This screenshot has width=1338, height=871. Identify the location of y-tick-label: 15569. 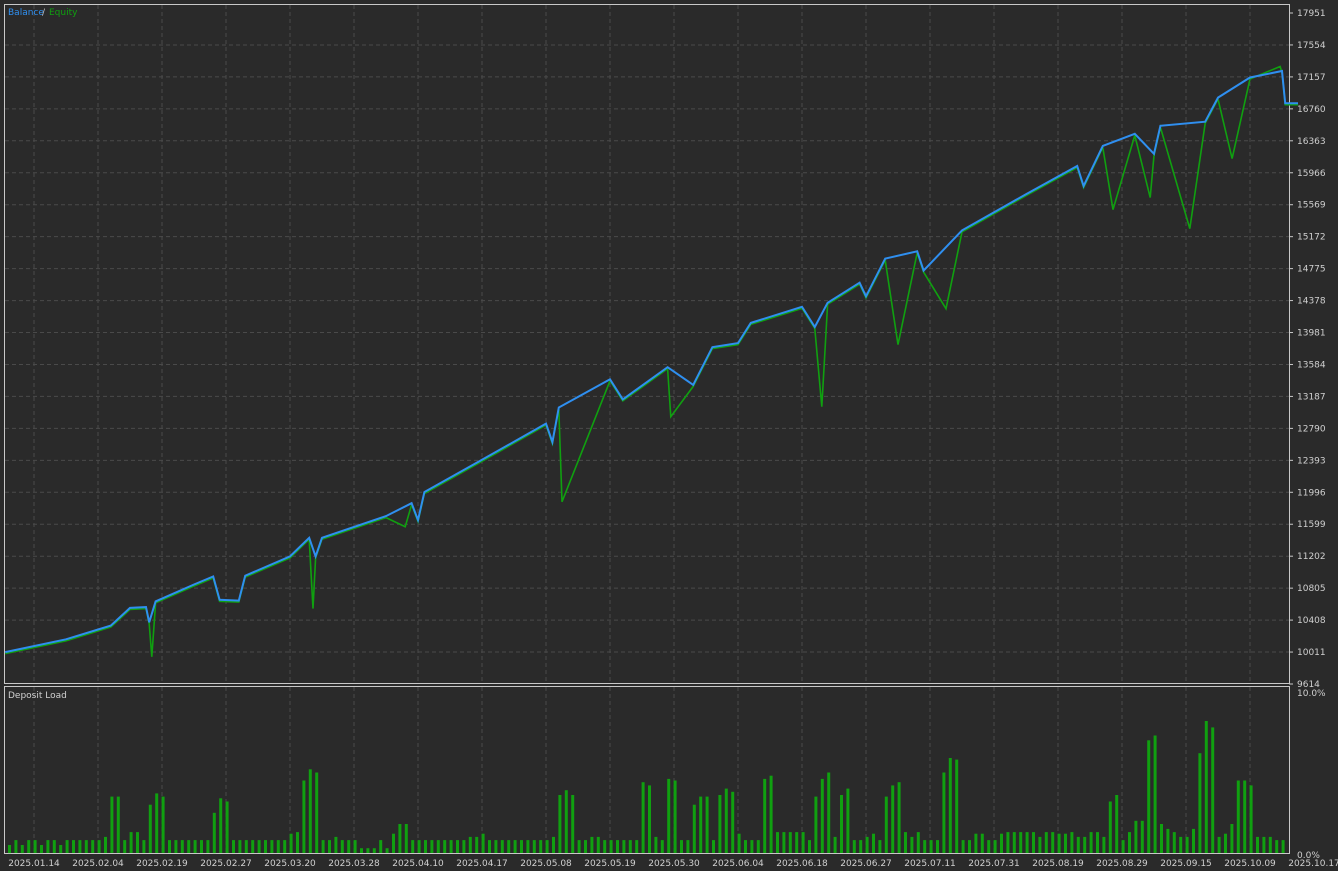
(1311, 206).